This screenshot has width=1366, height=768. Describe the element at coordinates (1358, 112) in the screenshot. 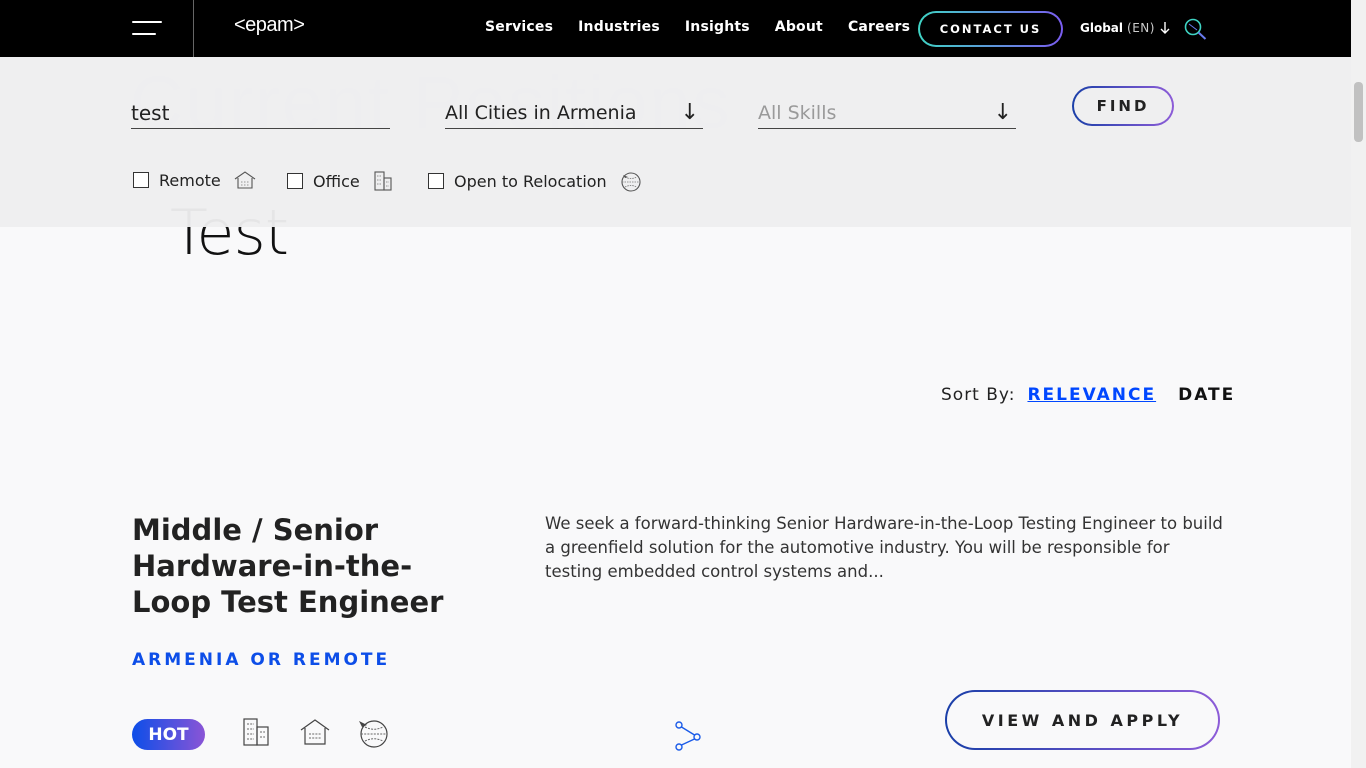

I see `page-scrollbar-thumb` at that location.